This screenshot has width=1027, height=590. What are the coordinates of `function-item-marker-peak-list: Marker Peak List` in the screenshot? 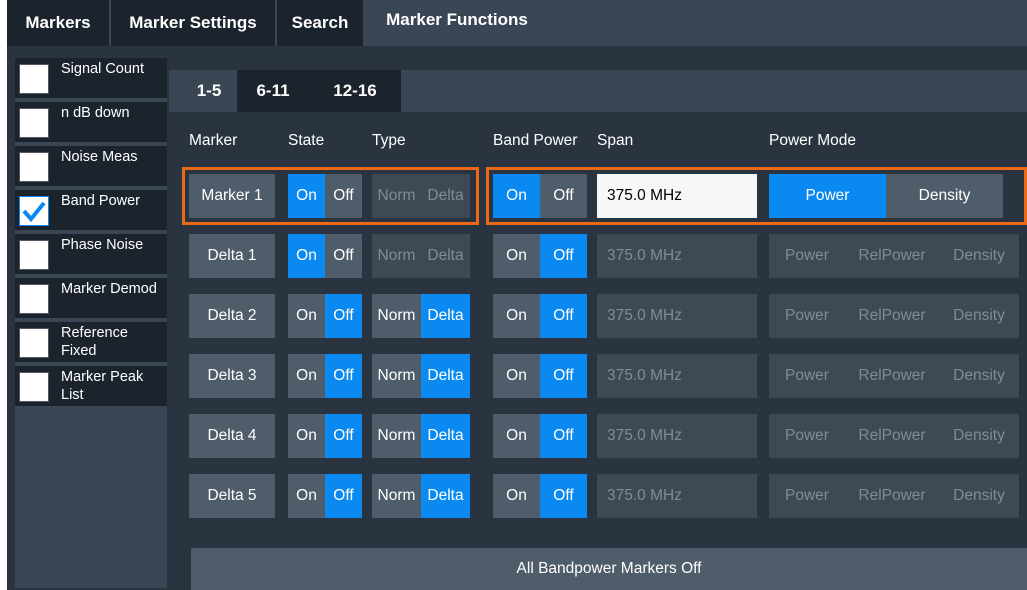 It's located at (91, 387).